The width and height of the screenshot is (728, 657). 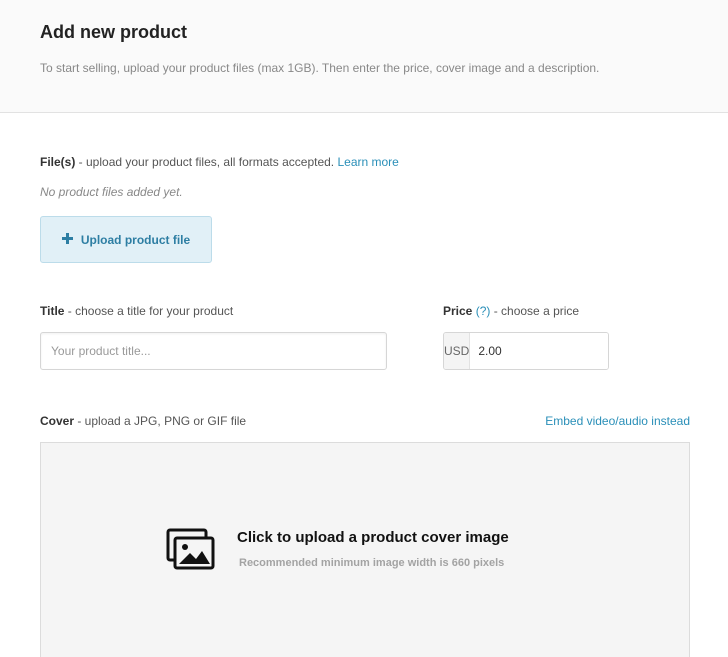 What do you see at coordinates (367, 162) in the screenshot?
I see `learn-more-link: Learn more` at bounding box center [367, 162].